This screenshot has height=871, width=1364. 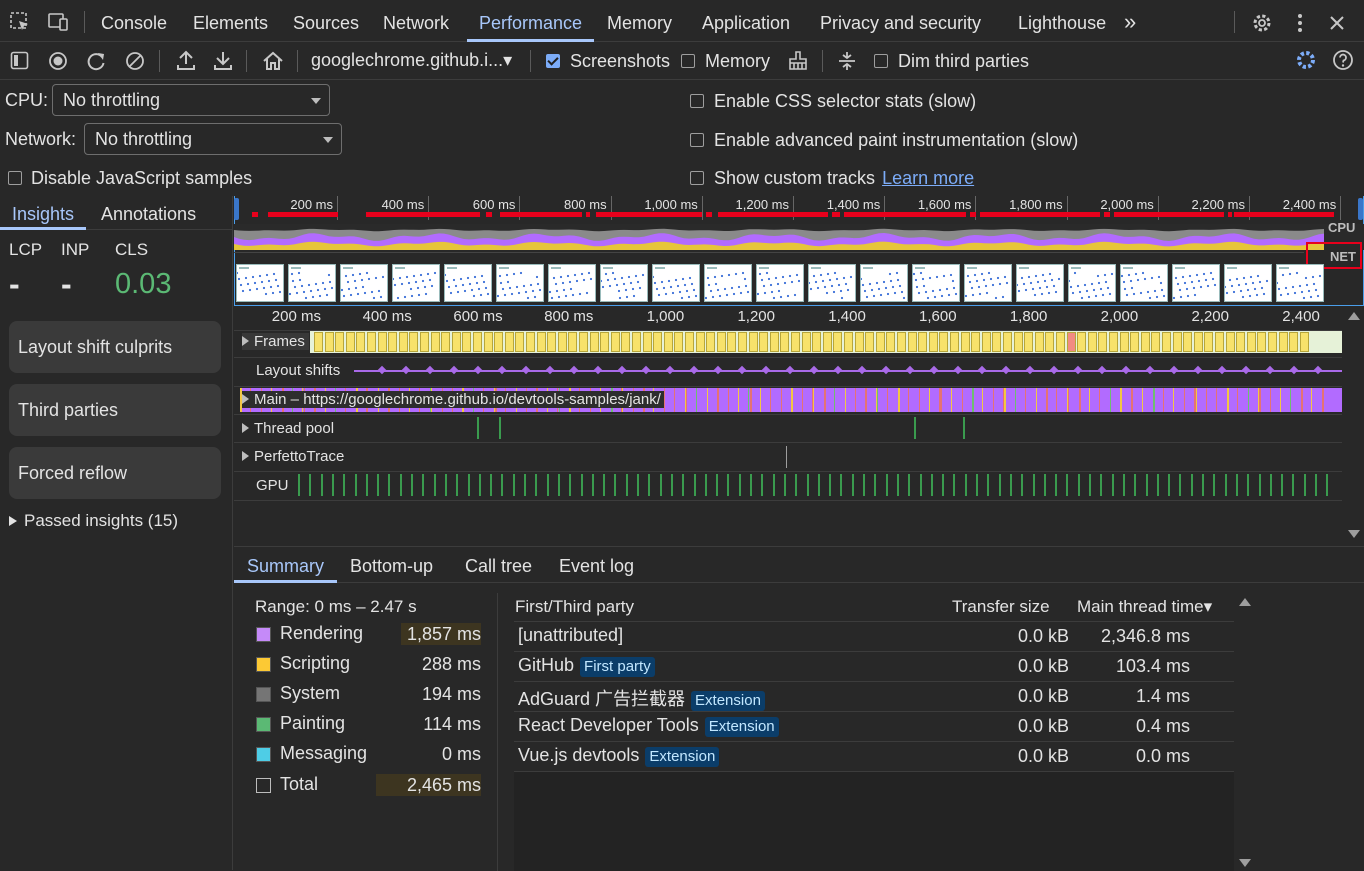 What do you see at coordinates (326, 21) in the screenshot?
I see `tab-sources: Sources` at bounding box center [326, 21].